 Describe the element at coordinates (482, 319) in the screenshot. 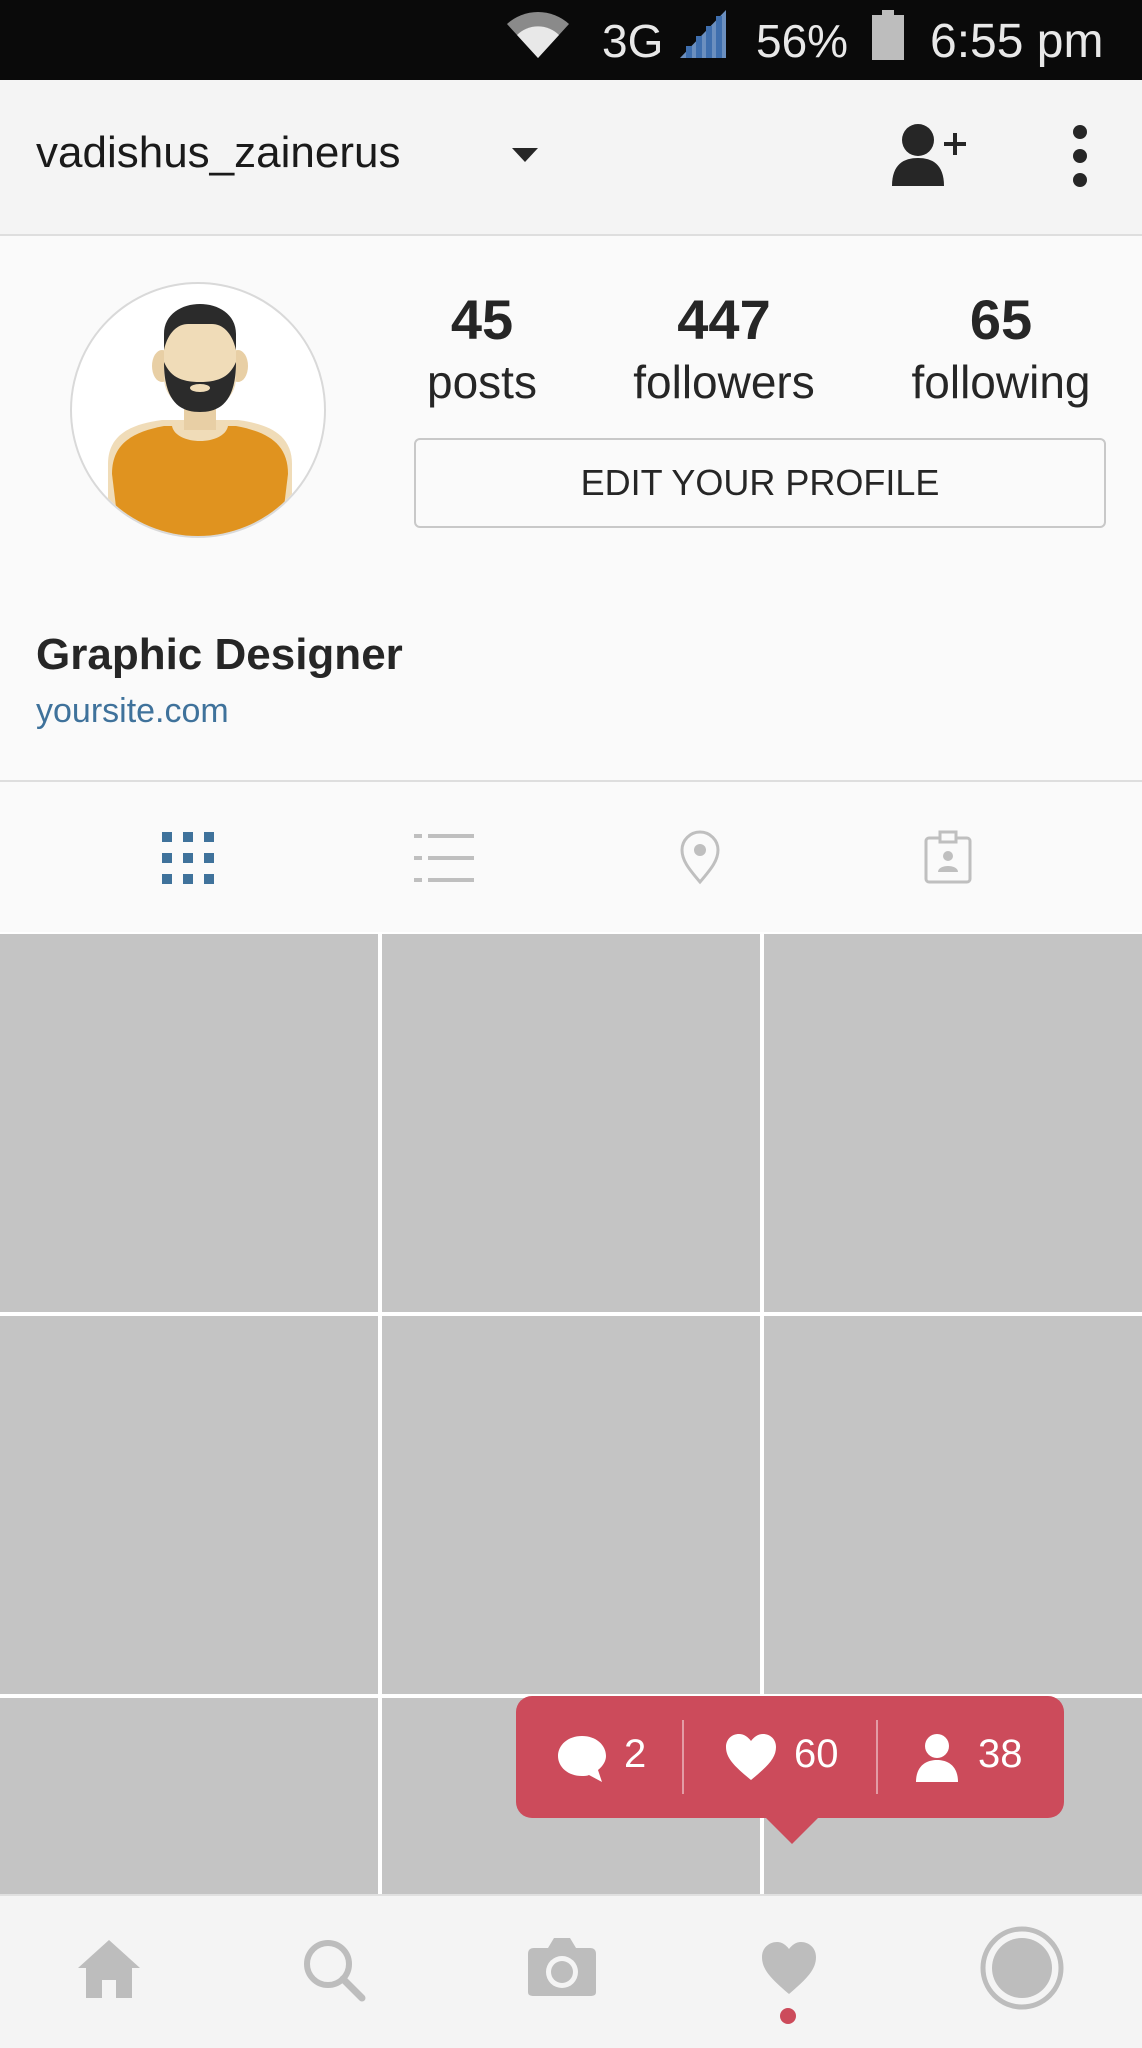

I see `posts-count: 45` at that location.